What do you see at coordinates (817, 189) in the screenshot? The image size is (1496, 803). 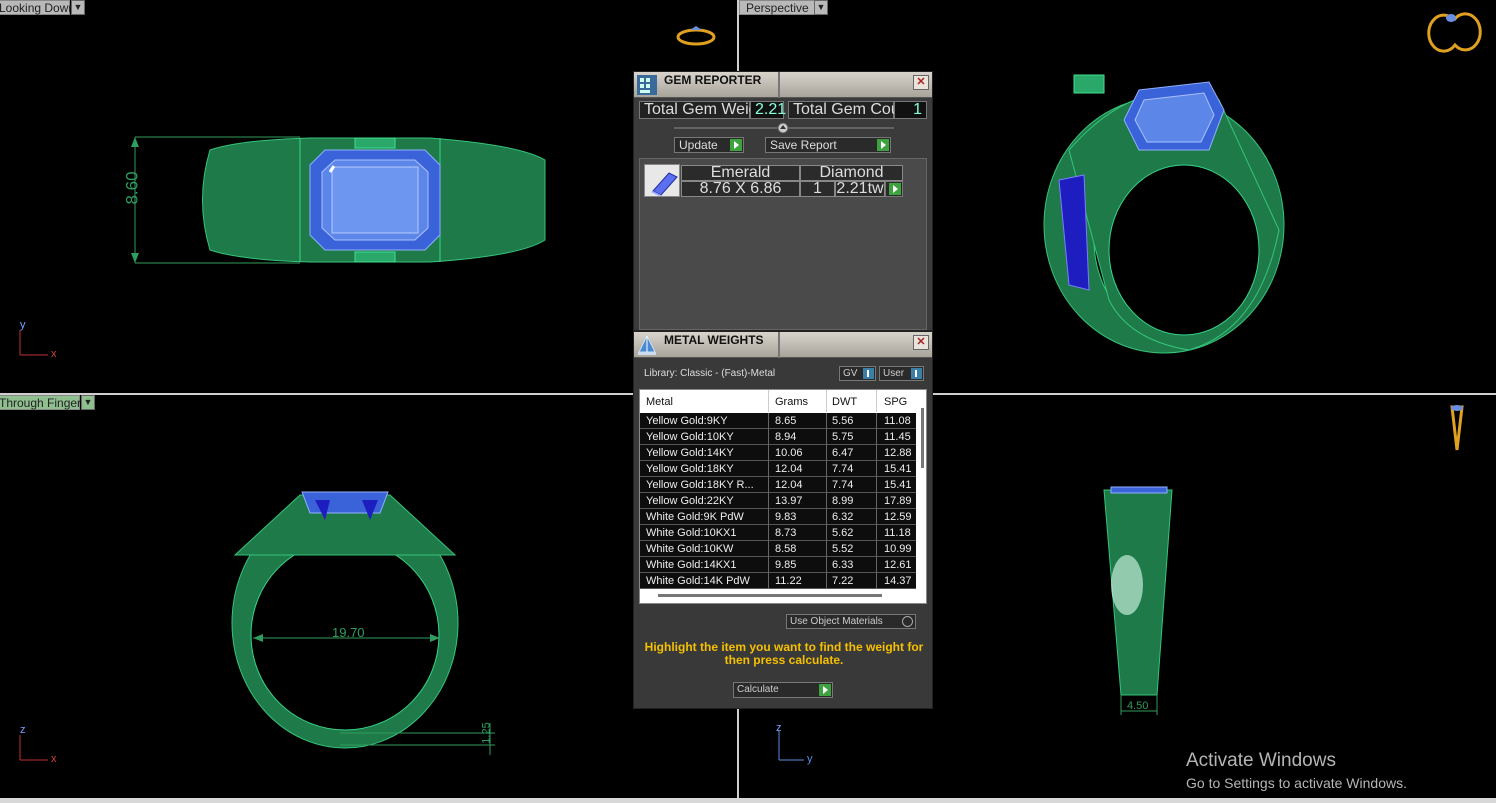 I see `gem-count: 1` at bounding box center [817, 189].